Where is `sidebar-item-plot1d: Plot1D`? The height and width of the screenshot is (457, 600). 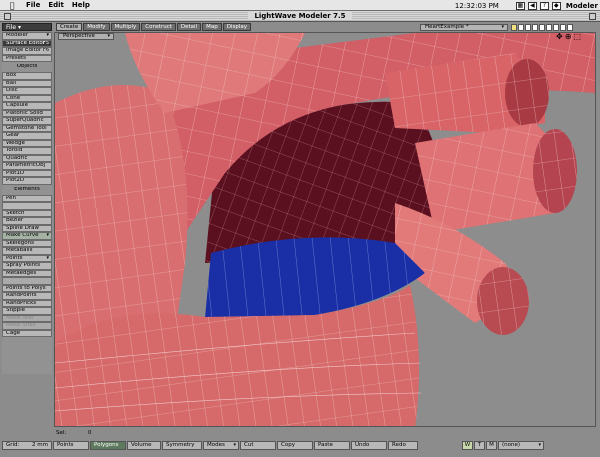
sidebar-item-plot1d: Plot1D is located at coordinates (27, 173).